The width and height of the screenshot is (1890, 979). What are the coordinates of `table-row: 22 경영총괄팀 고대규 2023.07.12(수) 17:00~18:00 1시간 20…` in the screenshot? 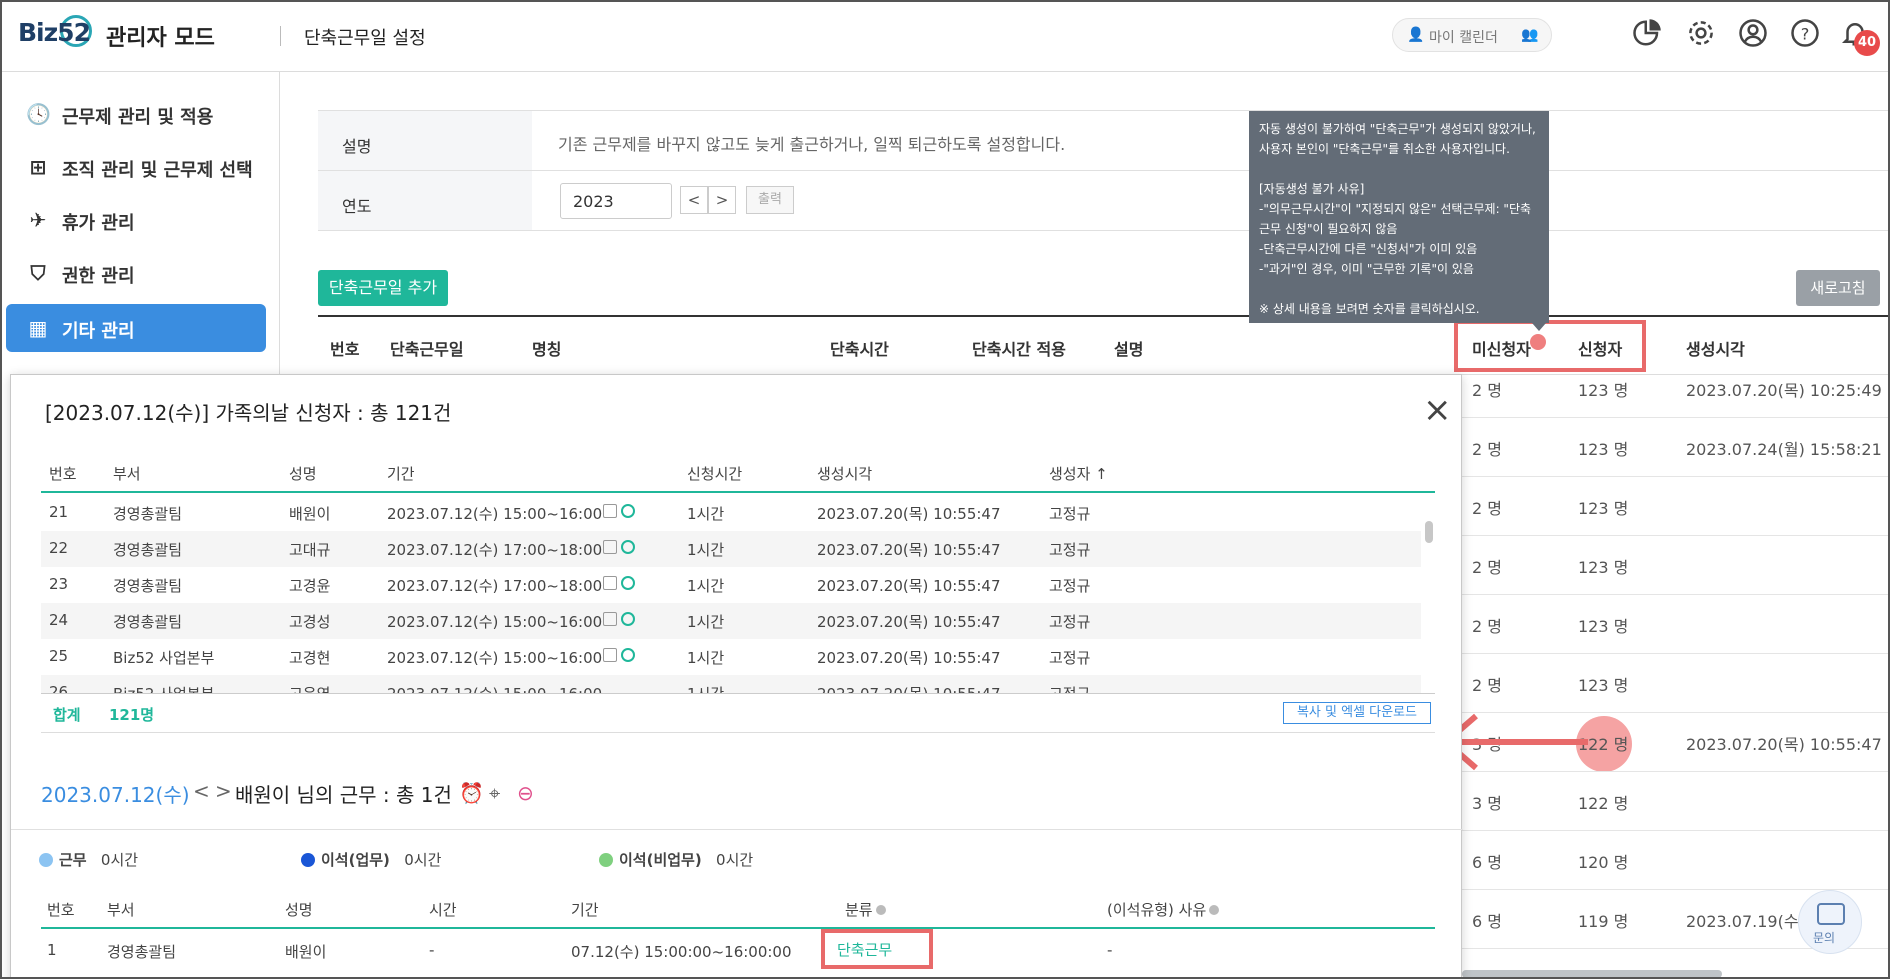 It's located at (731, 549).